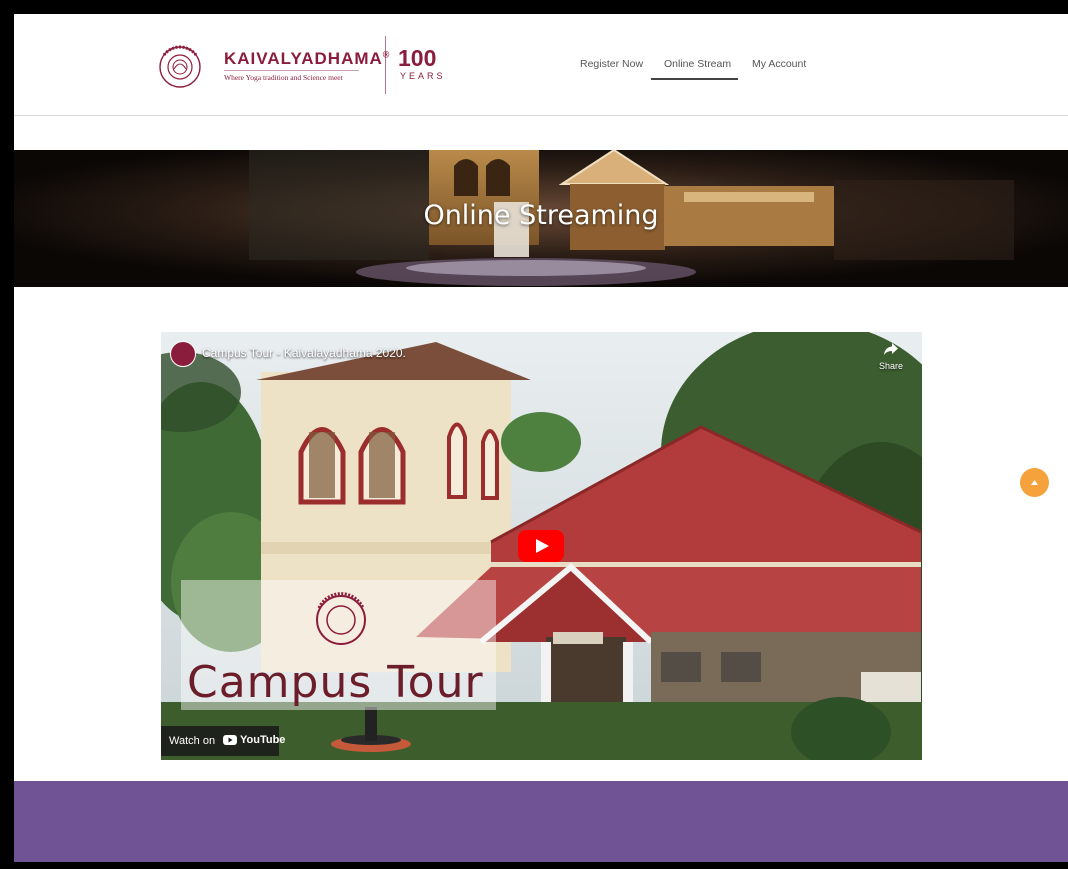  Describe the element at coordinates (697, 64) in the screenshot. I see `nav-online-stream: Online Stream` at that location.